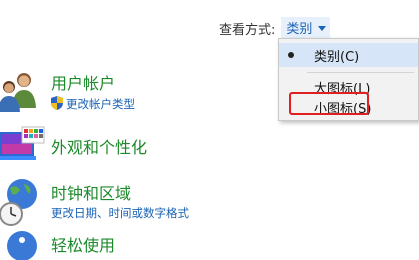 The width and height of the screenshot is (419, 260). Describe the element at coordinates (360, 72) in the screenshot. I see `menu-separator` at that location.